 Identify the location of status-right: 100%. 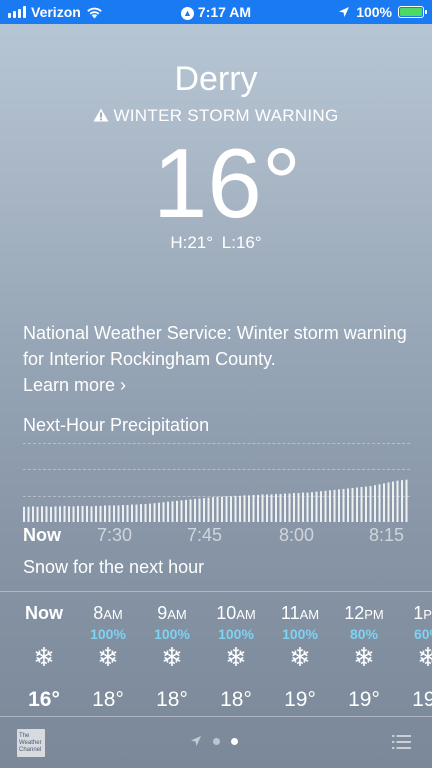
(382, 12).